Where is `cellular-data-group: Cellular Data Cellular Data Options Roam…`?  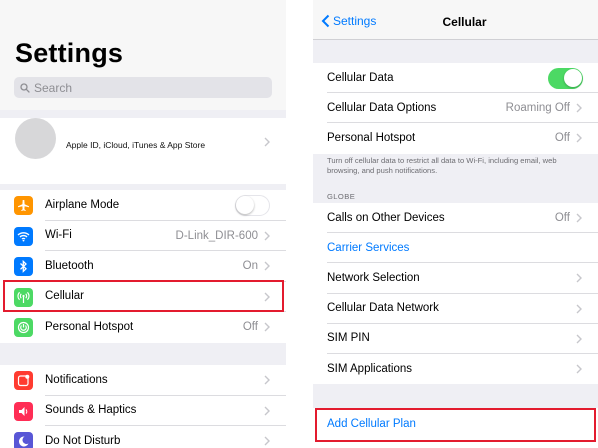 cellular-data-group: Cellular Data Cellular Data Options Roam… is located at coordinates (455, 108).